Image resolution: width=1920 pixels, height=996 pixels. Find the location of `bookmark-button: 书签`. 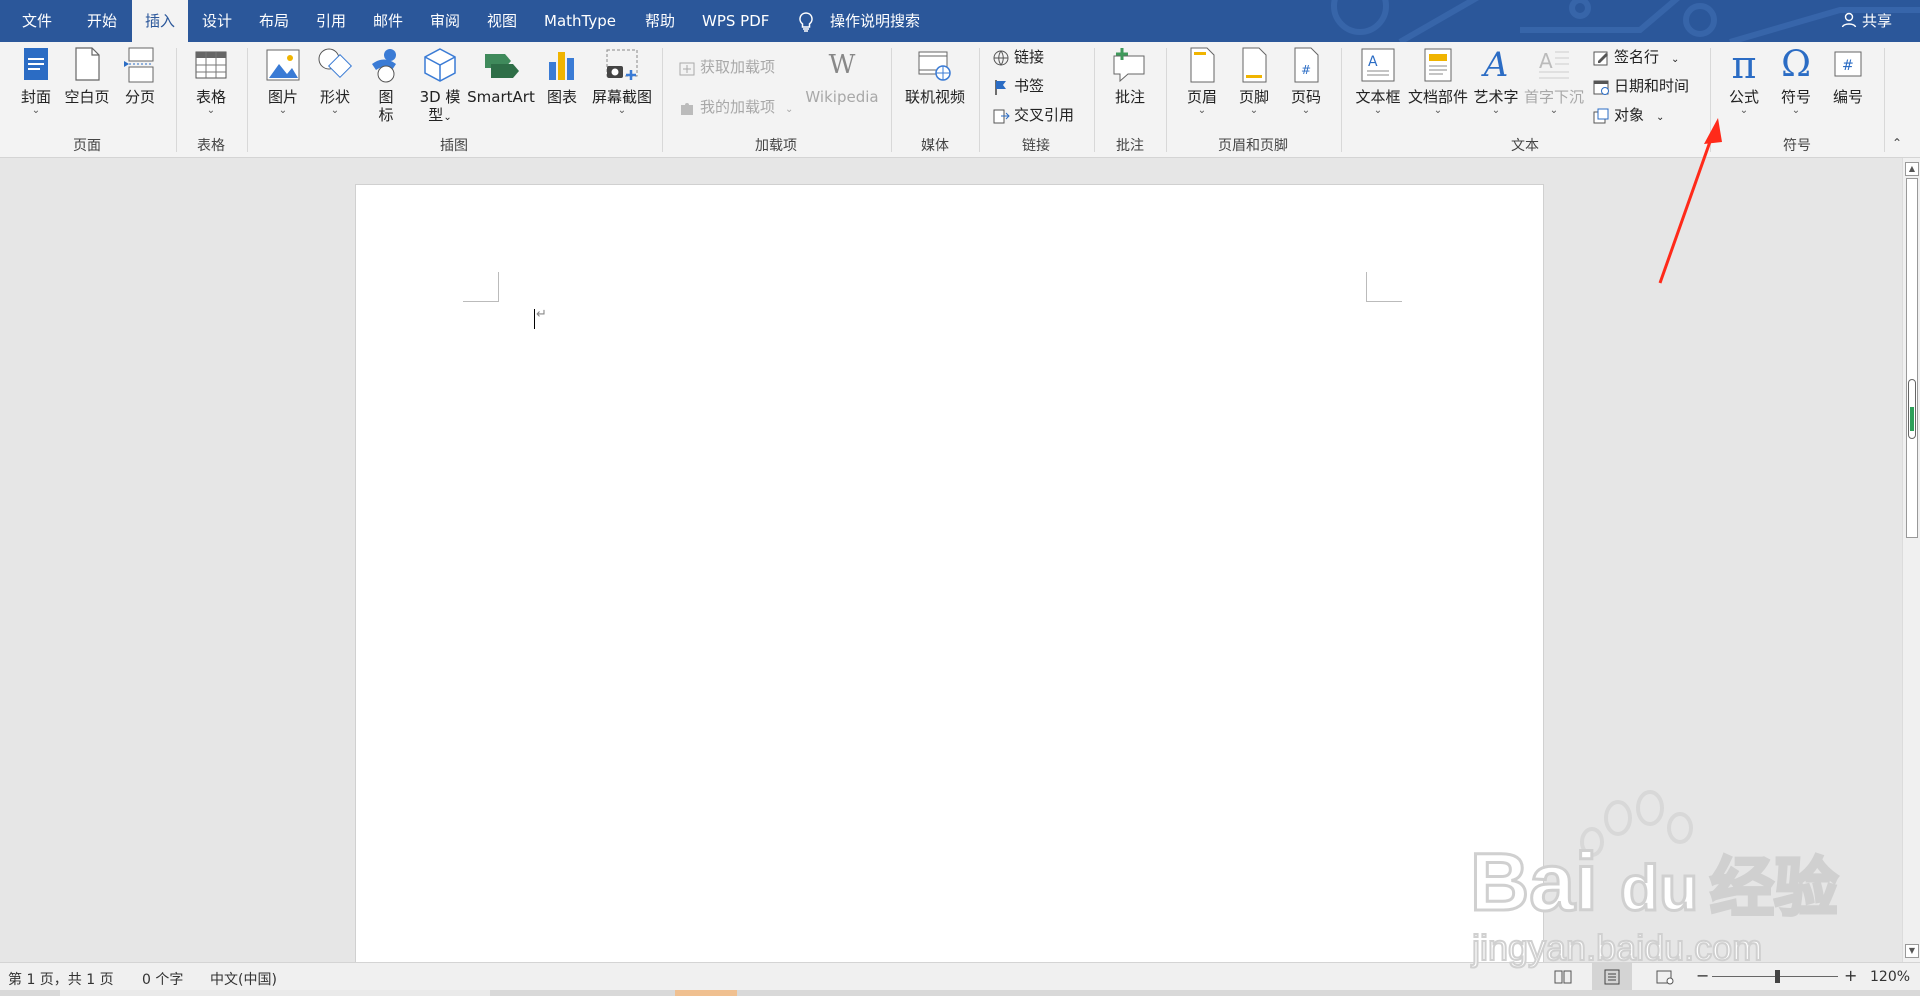

bookmark-button: 书签 is located at coordinates (1018, 86).